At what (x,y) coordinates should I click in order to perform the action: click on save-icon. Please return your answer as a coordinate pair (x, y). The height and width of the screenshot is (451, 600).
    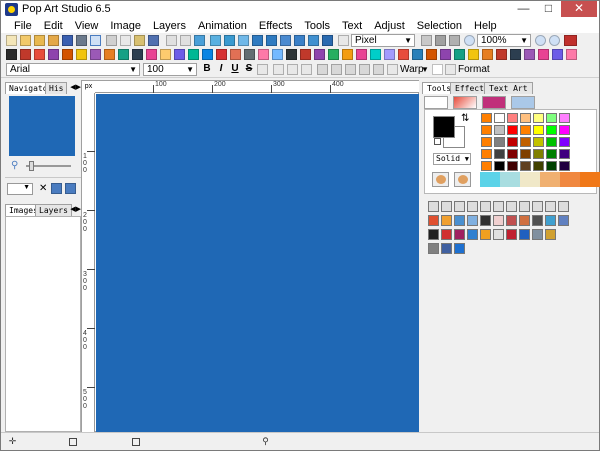
    Looking at the image, I should click on (67, 40).